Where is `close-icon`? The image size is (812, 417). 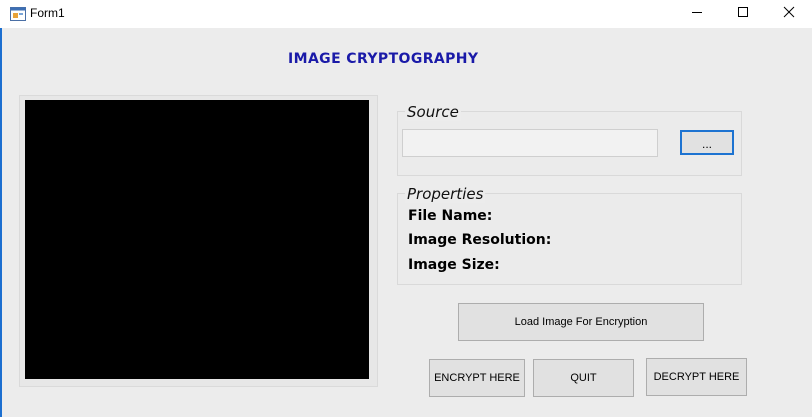
close-icon is located at coordinates (789, 14).